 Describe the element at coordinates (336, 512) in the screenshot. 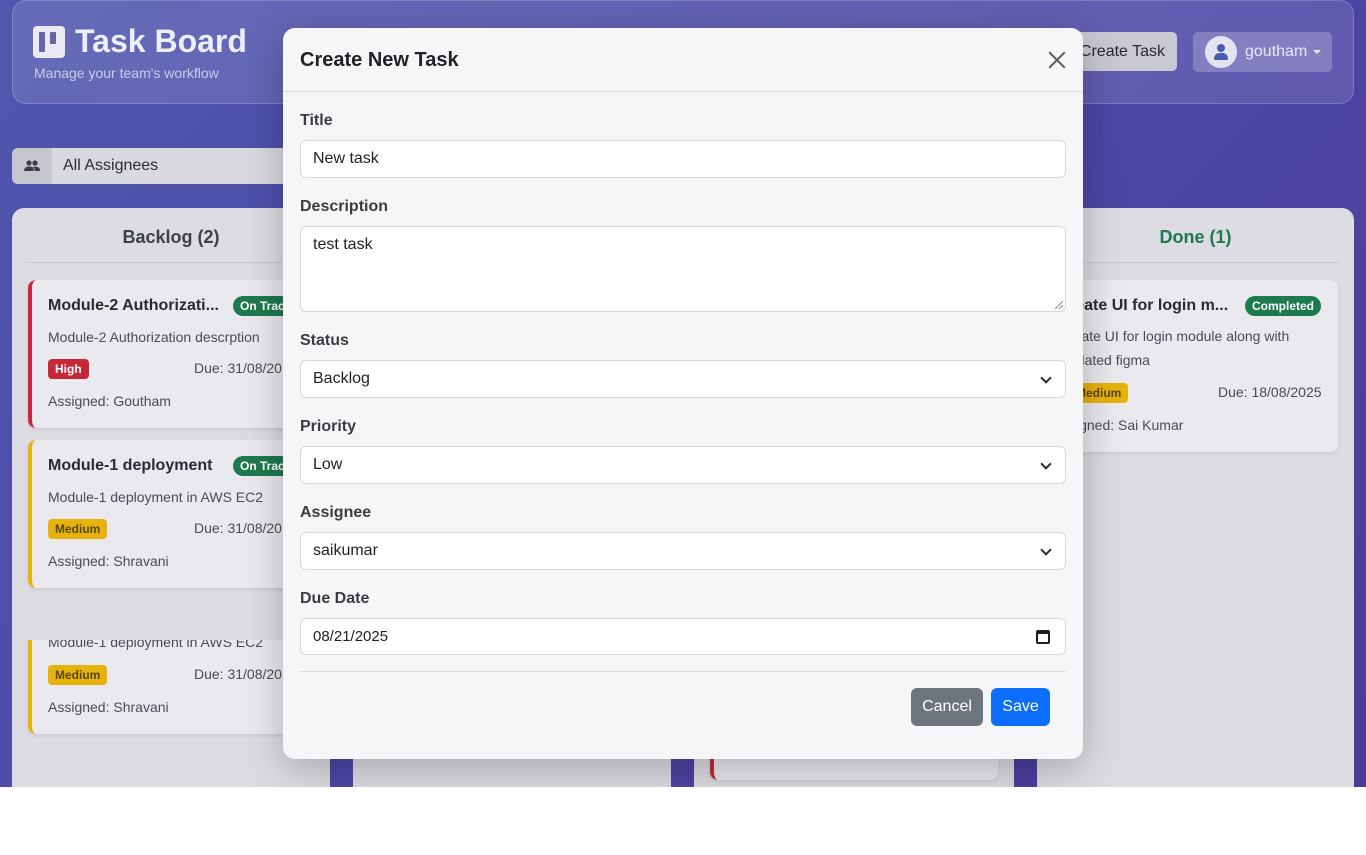

I see `assignee-label: Assignee` at that location.